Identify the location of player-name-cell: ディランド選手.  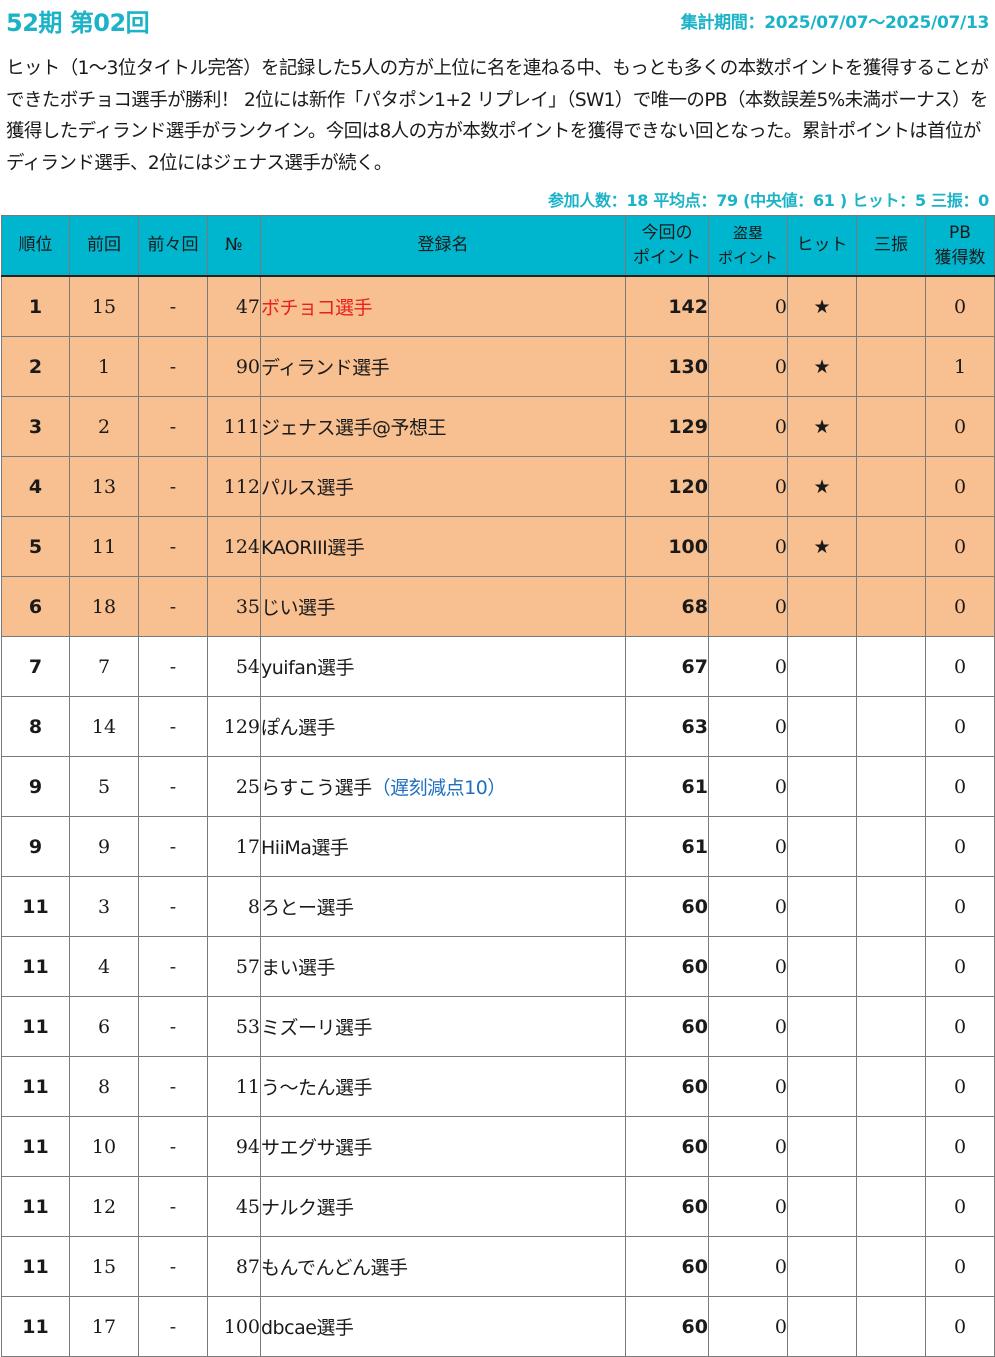
(443, 366).